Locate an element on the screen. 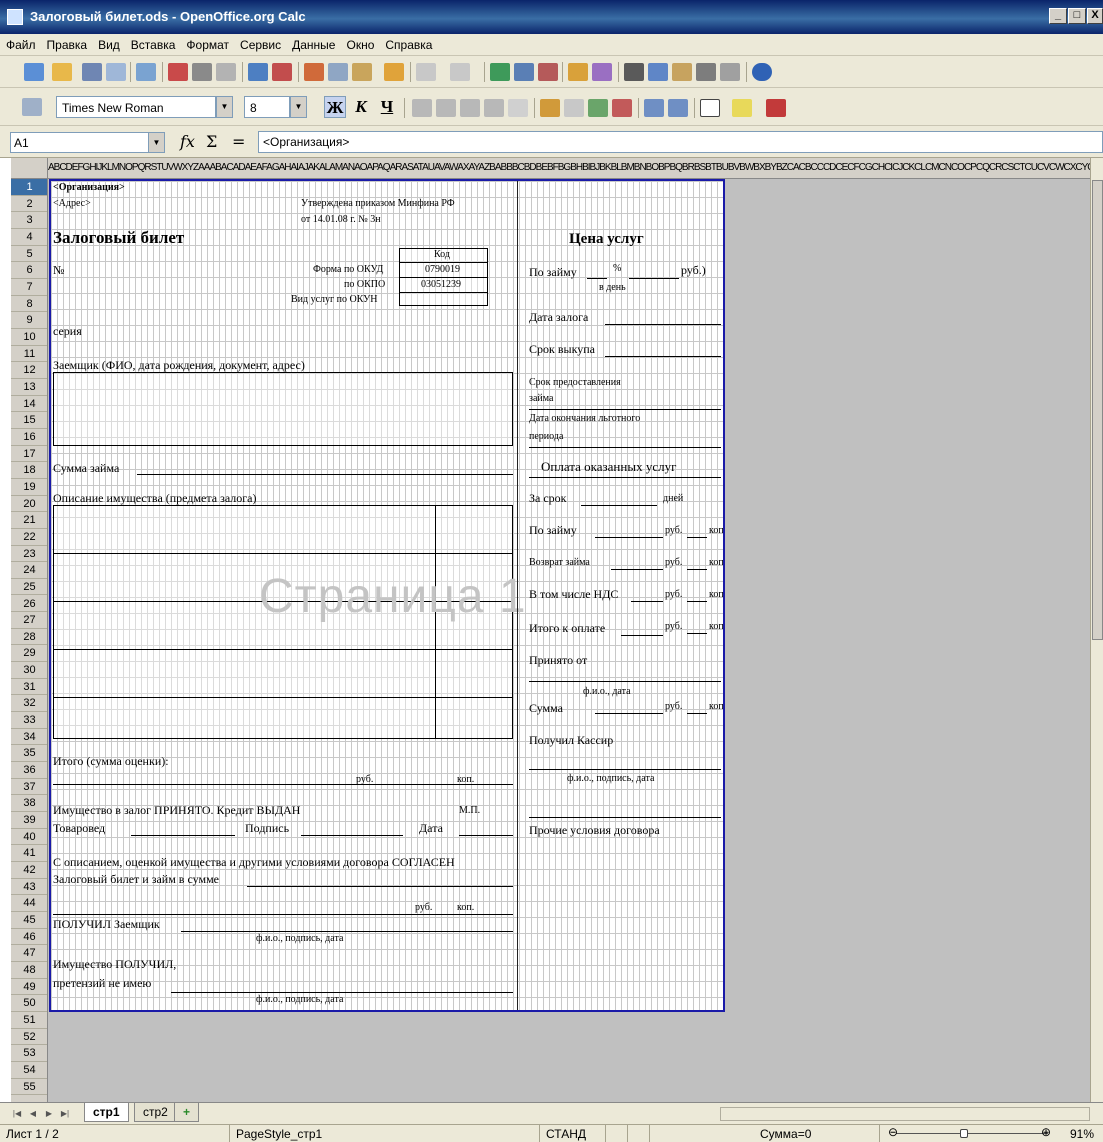 The image size is (1103, 1142). row-header: 47 is located at coordinates (29, 954).